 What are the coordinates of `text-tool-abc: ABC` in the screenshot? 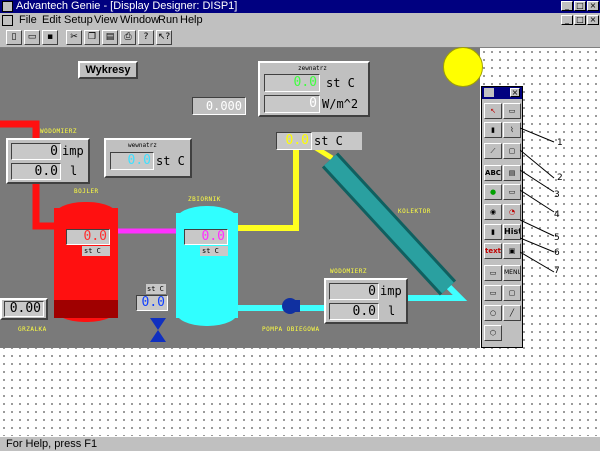 It's located at (493, 173).